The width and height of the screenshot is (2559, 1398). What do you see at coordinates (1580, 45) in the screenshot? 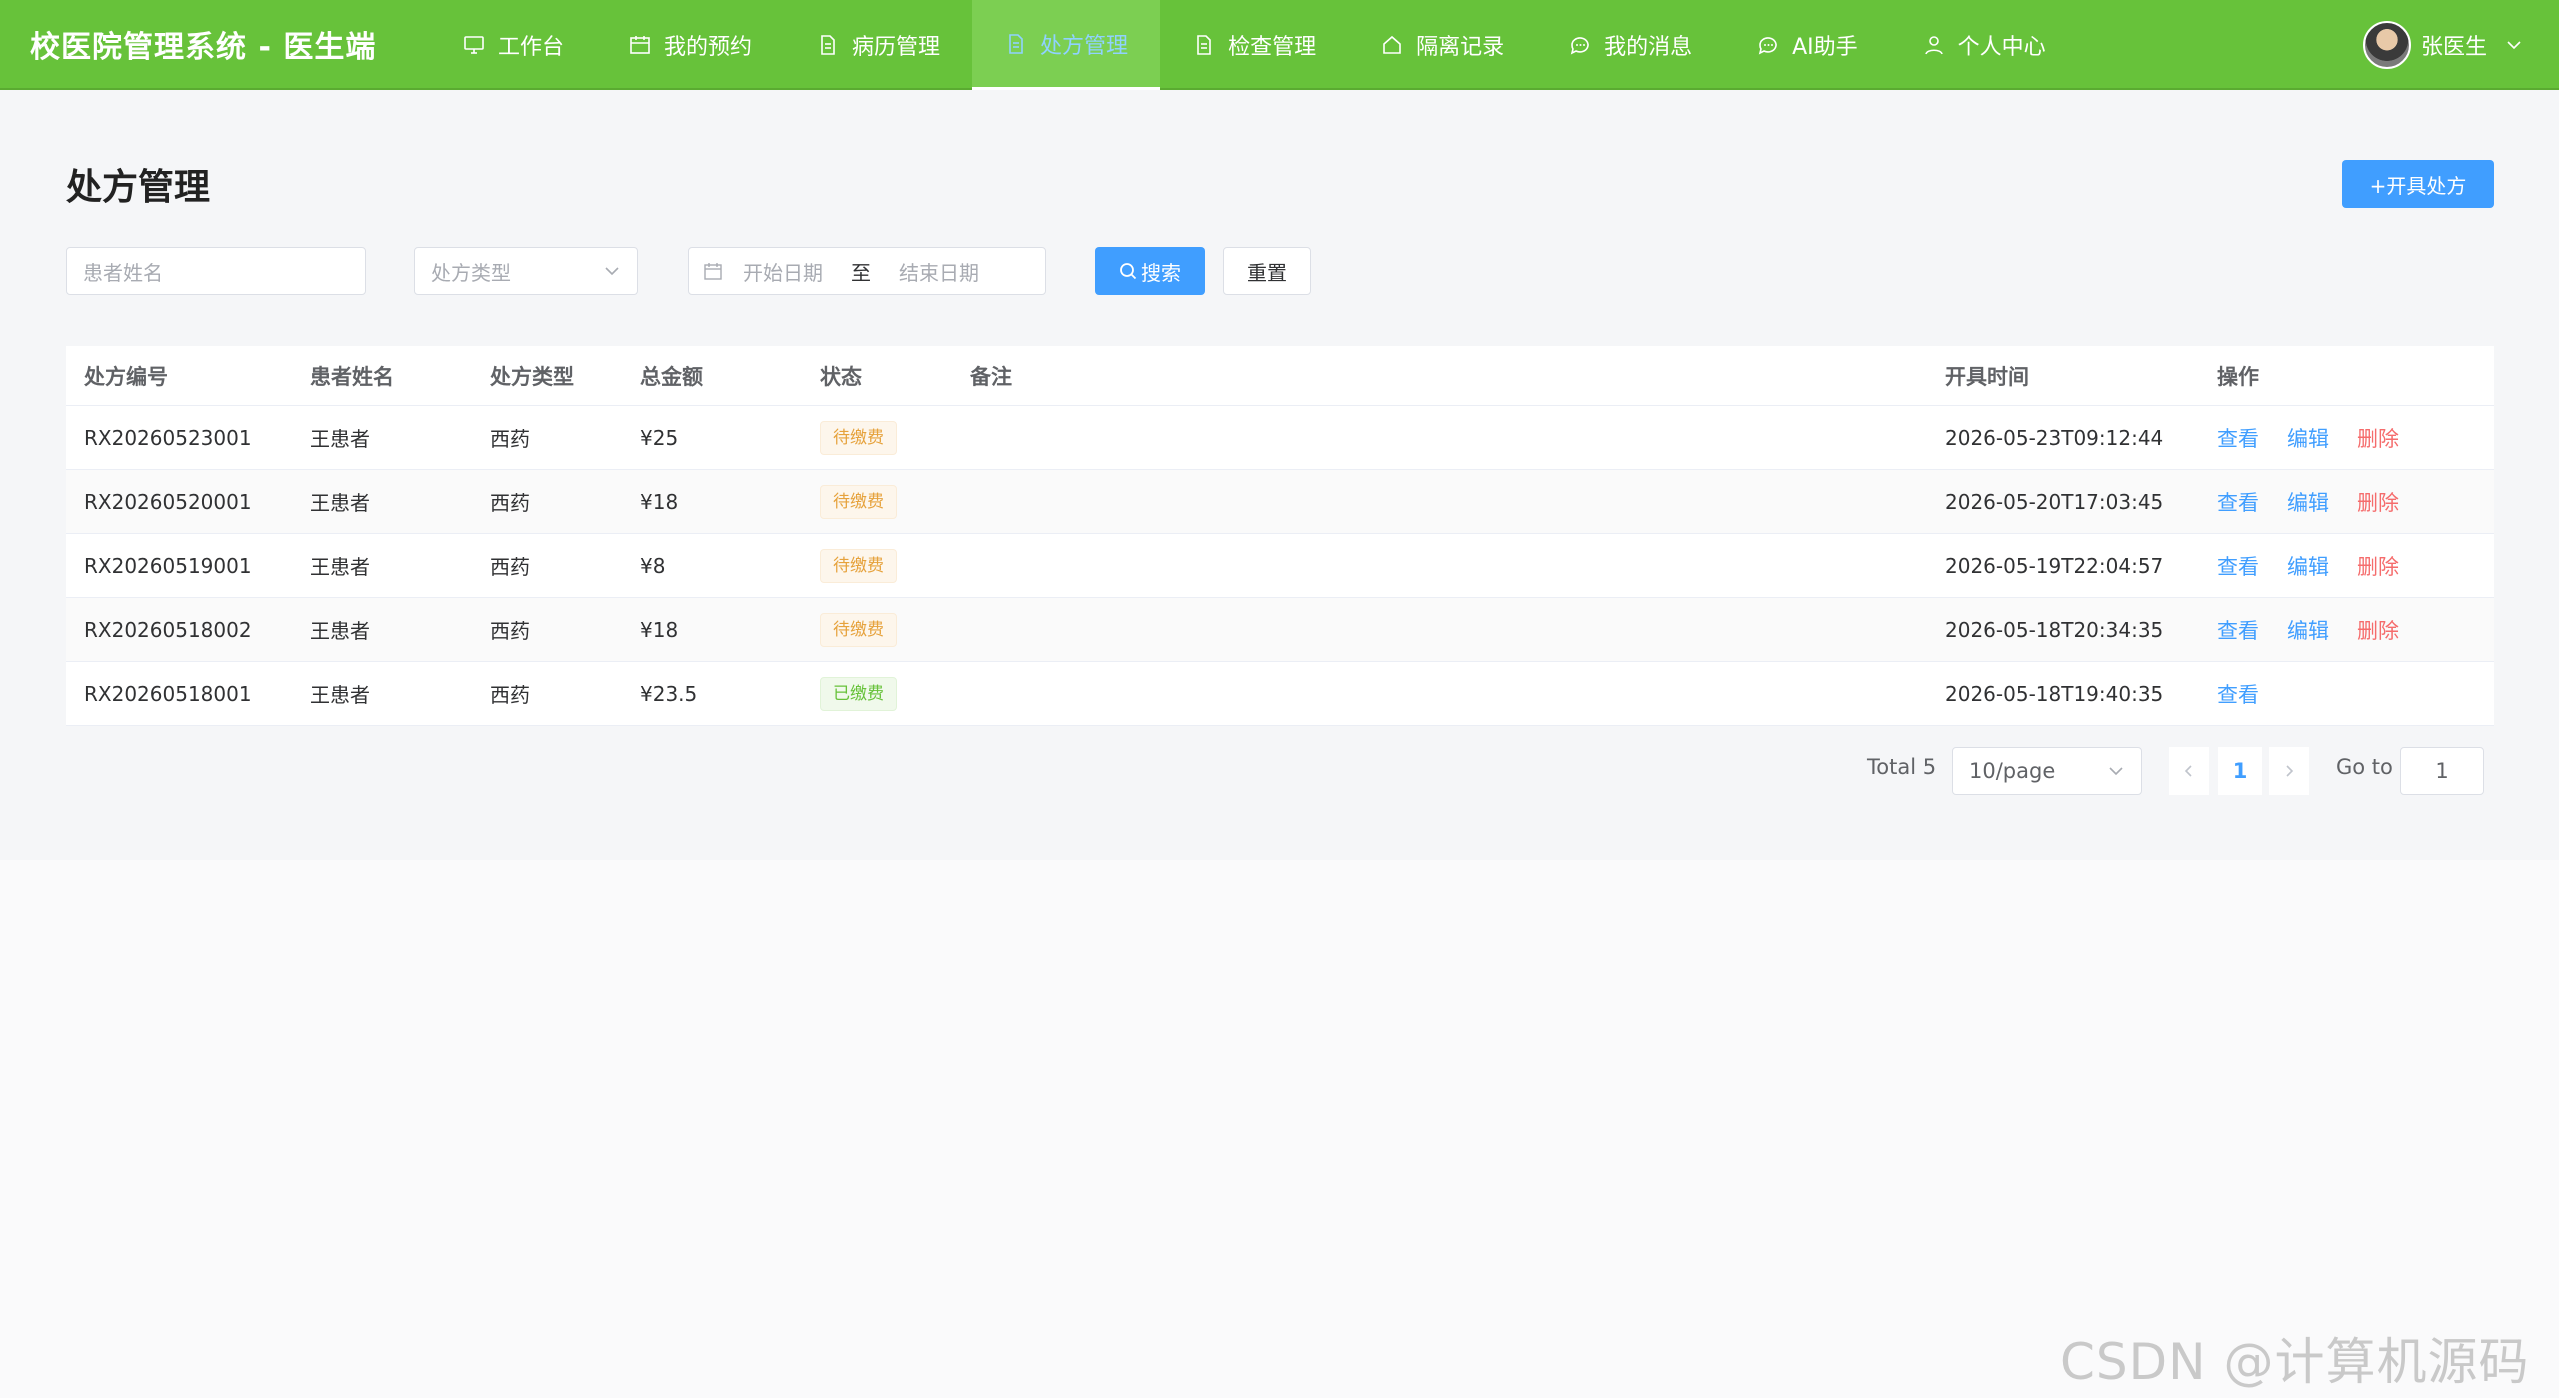
I see `chat-icon` at bounding box center [1580, 45].